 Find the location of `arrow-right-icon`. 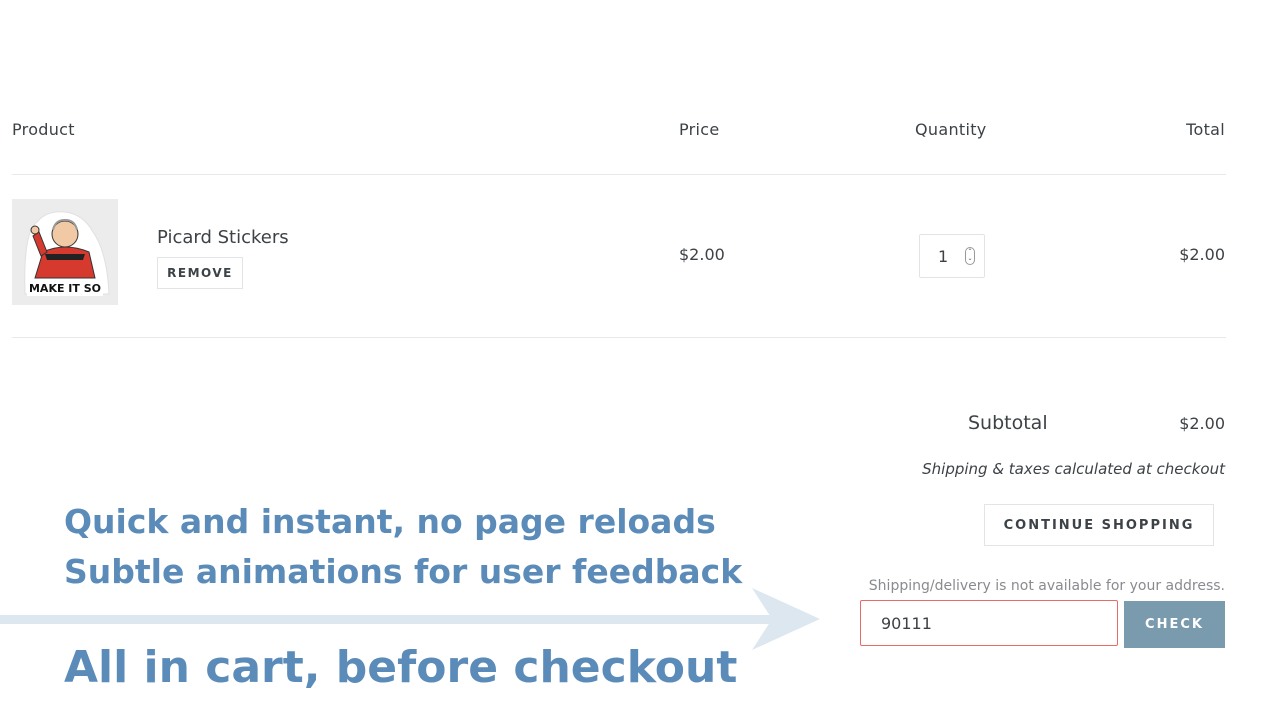

arrow-right-icon is located at coordinates (410, 619).